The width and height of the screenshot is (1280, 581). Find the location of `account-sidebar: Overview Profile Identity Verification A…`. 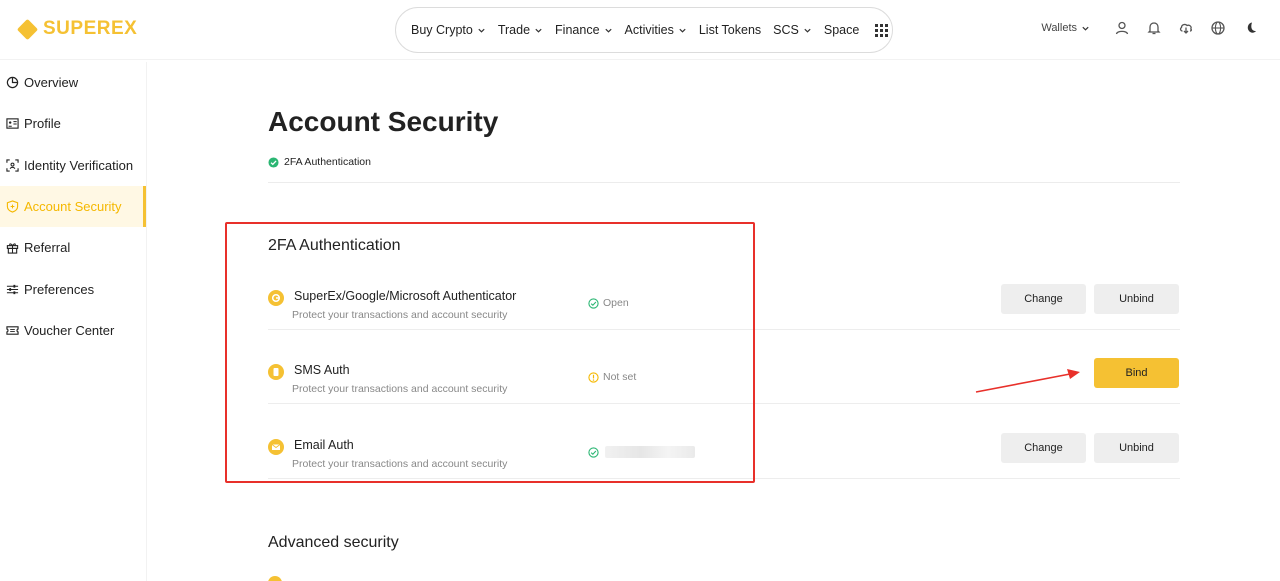

account-sidebar: Overview Profile Identity Verification A… is located at coordinates (73, 321).